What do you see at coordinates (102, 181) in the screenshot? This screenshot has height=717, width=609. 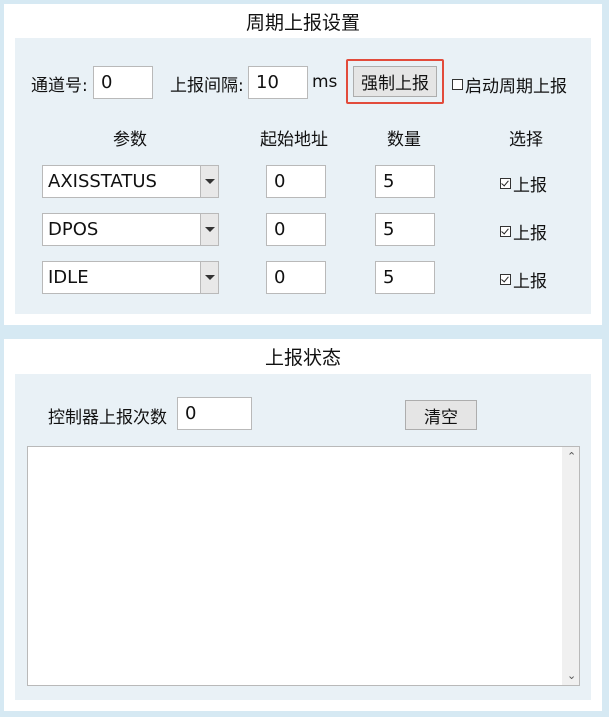 I see `param-value-row-1: AXISSTATUS` at bounding box center [102, 181].